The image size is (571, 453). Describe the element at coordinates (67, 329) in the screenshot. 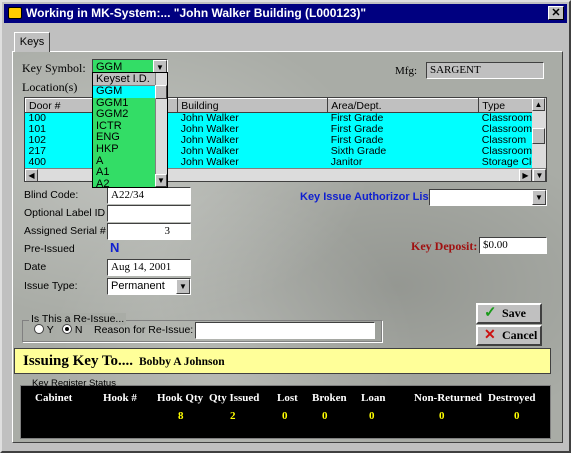

I see `radio-n` at that location.